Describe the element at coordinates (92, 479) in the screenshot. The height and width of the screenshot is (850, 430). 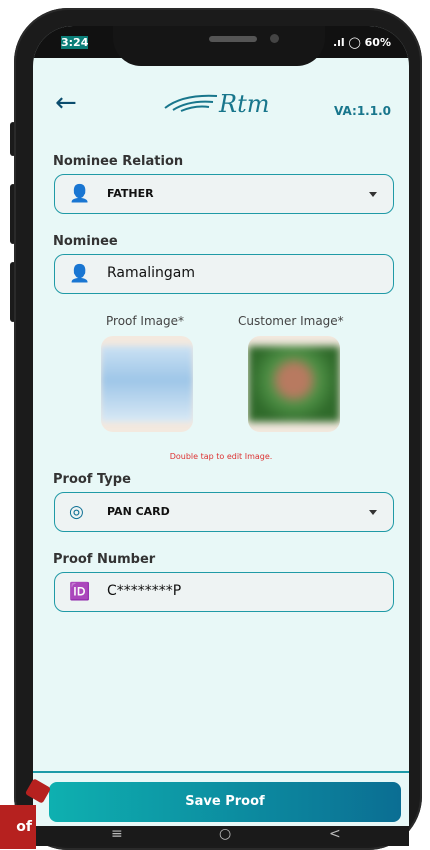
I see `proof-type-label: Proof Type` at that location.